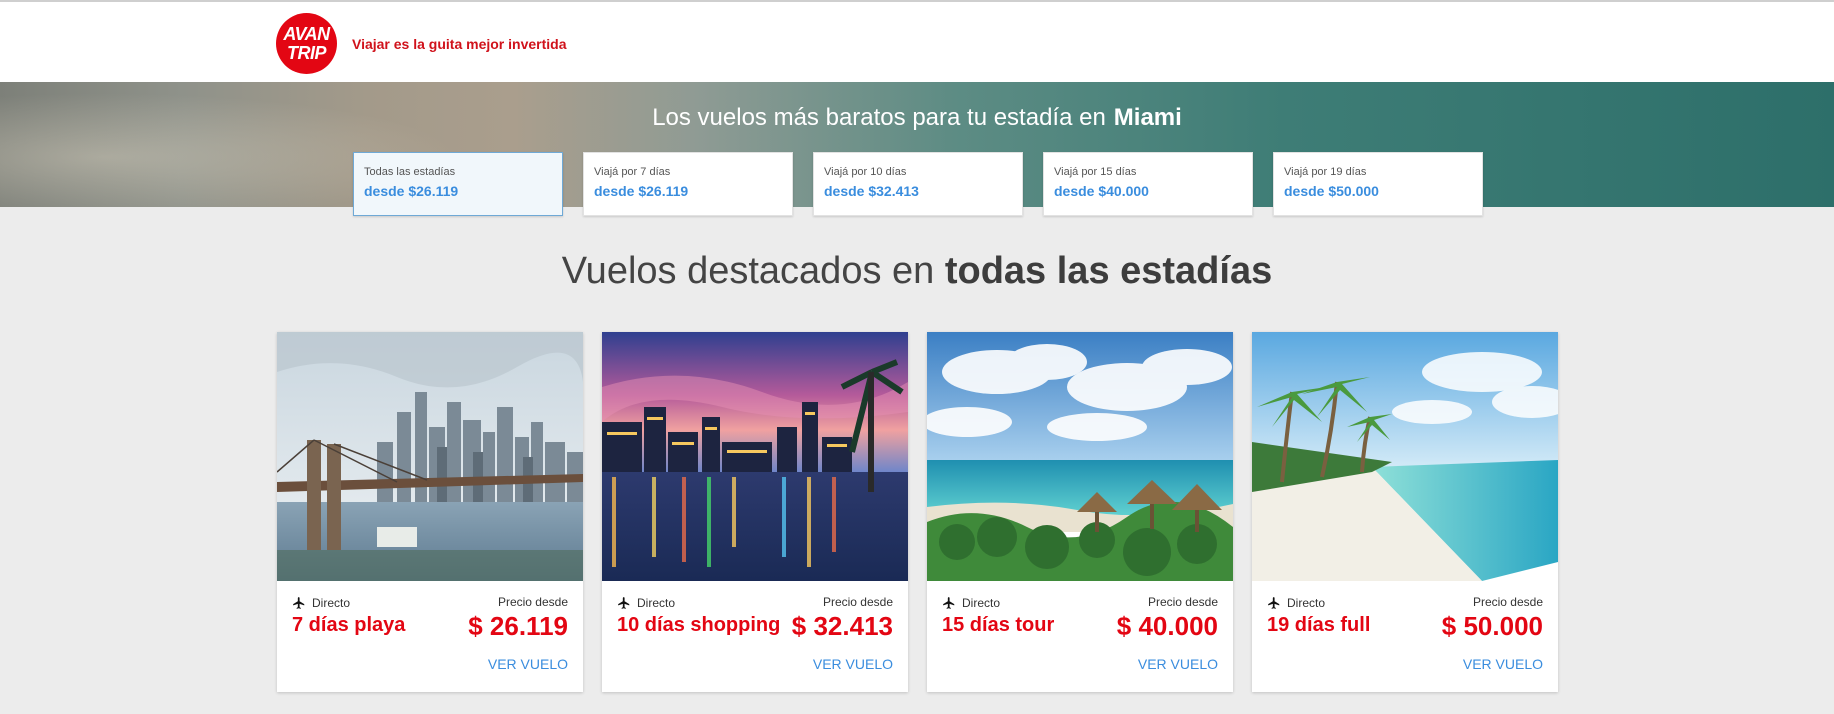  What do you see at coordinates (842, 626) in the screenshot?
I see `package-price: $ 32.413` at bounding box center [842, 626].